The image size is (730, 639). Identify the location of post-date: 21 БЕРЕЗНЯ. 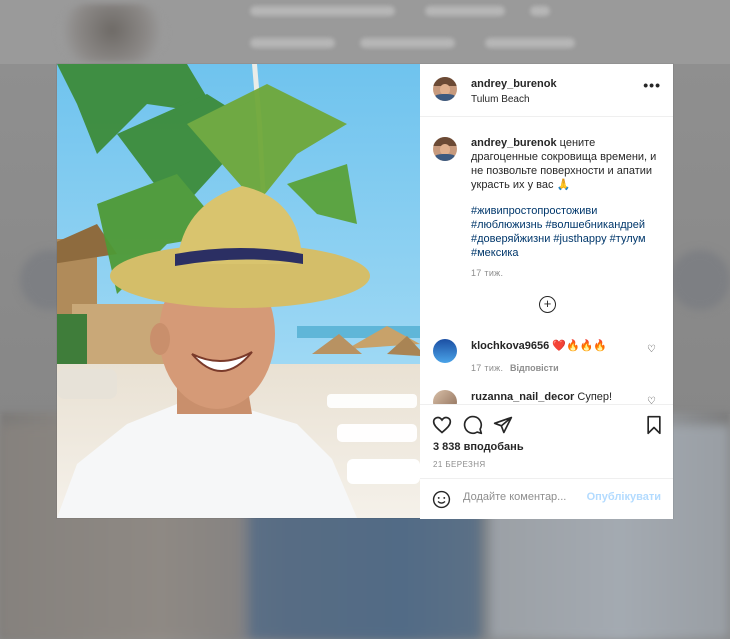
(459, 464).